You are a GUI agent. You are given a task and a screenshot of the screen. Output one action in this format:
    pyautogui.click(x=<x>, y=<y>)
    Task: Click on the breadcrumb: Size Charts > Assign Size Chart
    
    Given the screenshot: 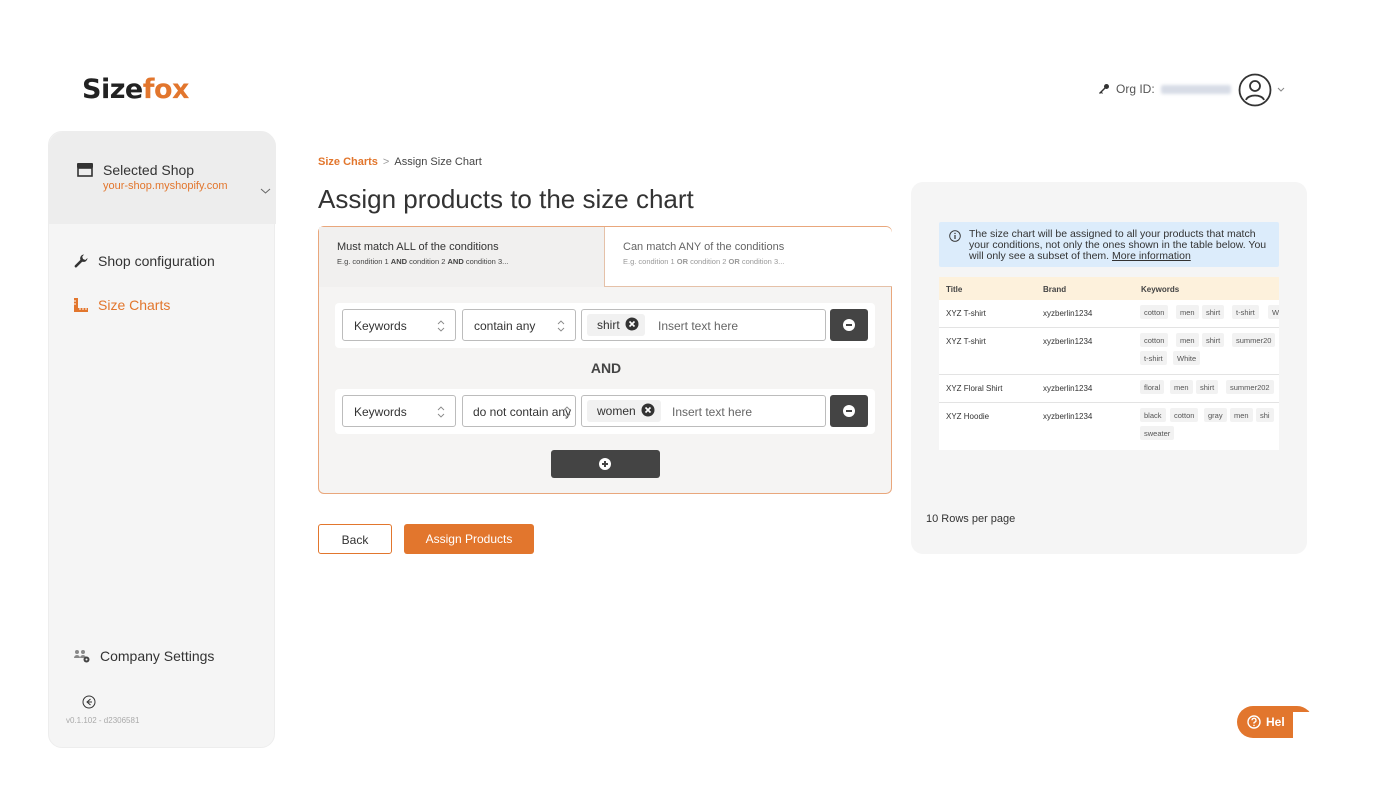 What is the action you would take?
    pyautogui.click(x=400, y=162)
    